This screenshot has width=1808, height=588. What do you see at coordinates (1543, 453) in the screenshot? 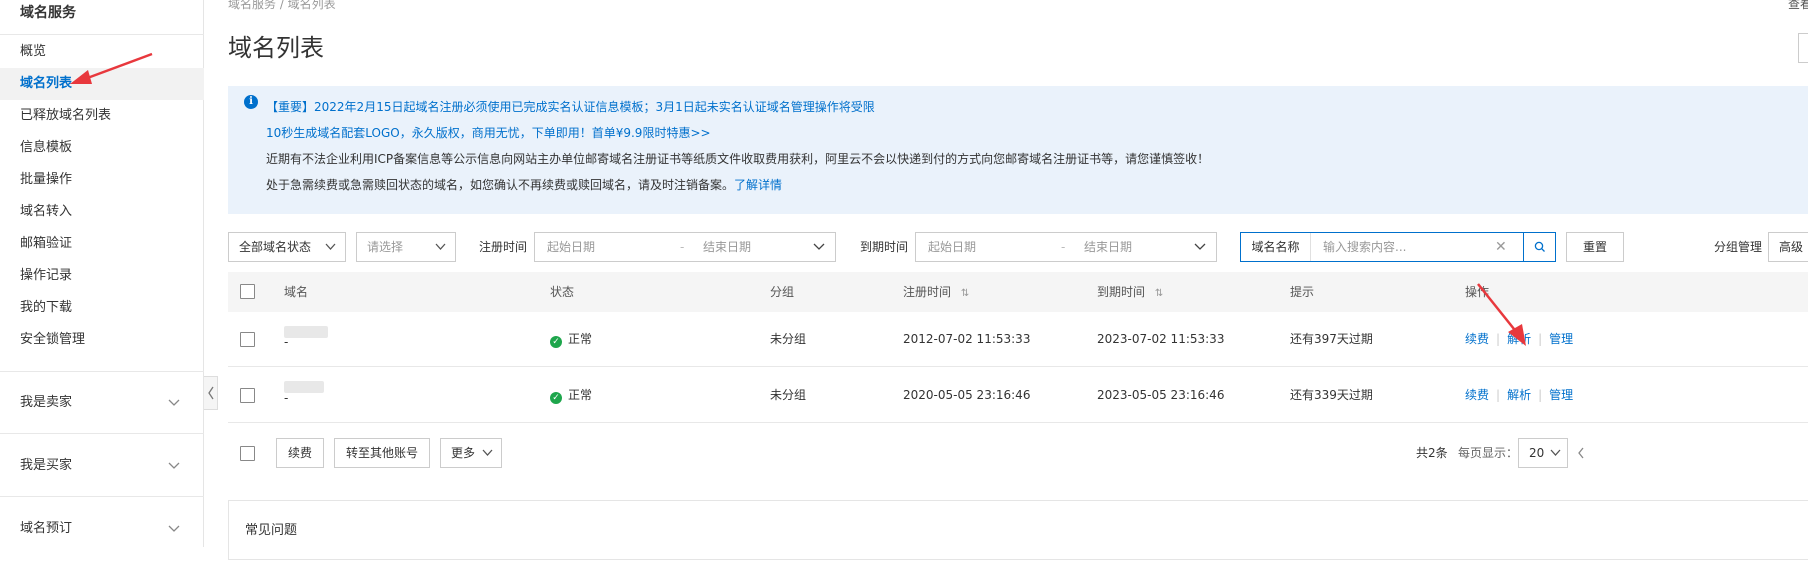
I see `page-size-select: 20` at bounding box center [1543, 453].